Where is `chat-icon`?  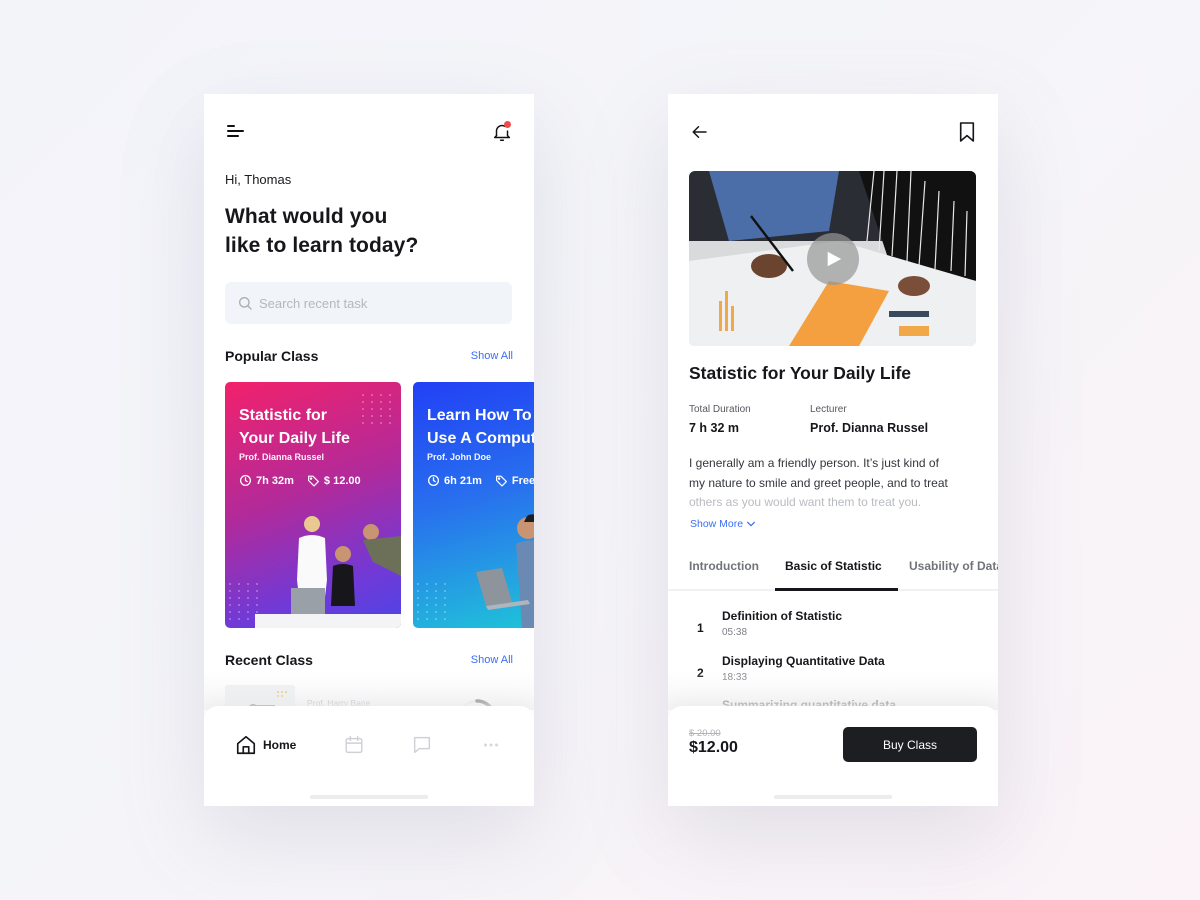
chat-icon is located at coordinates (422, 745).